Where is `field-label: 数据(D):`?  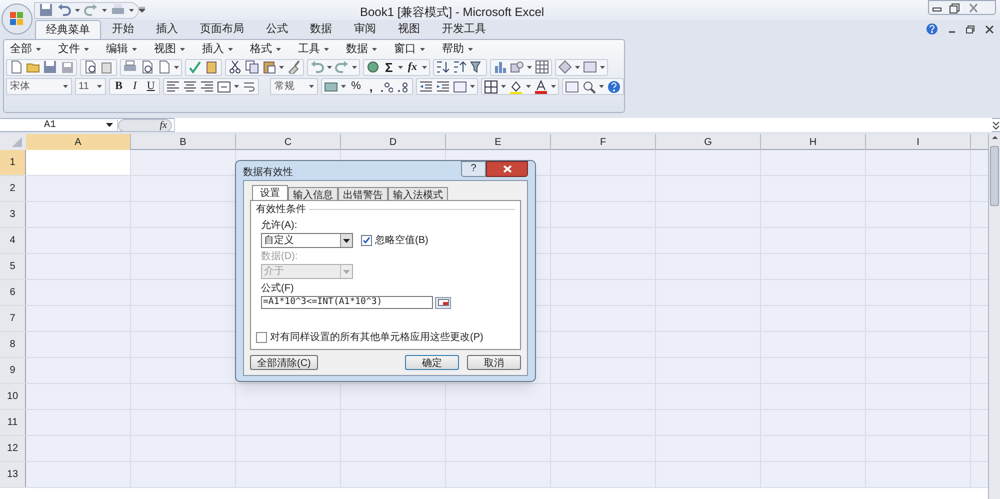 field-label: 数据(D): is located at coordinates (280, 257).